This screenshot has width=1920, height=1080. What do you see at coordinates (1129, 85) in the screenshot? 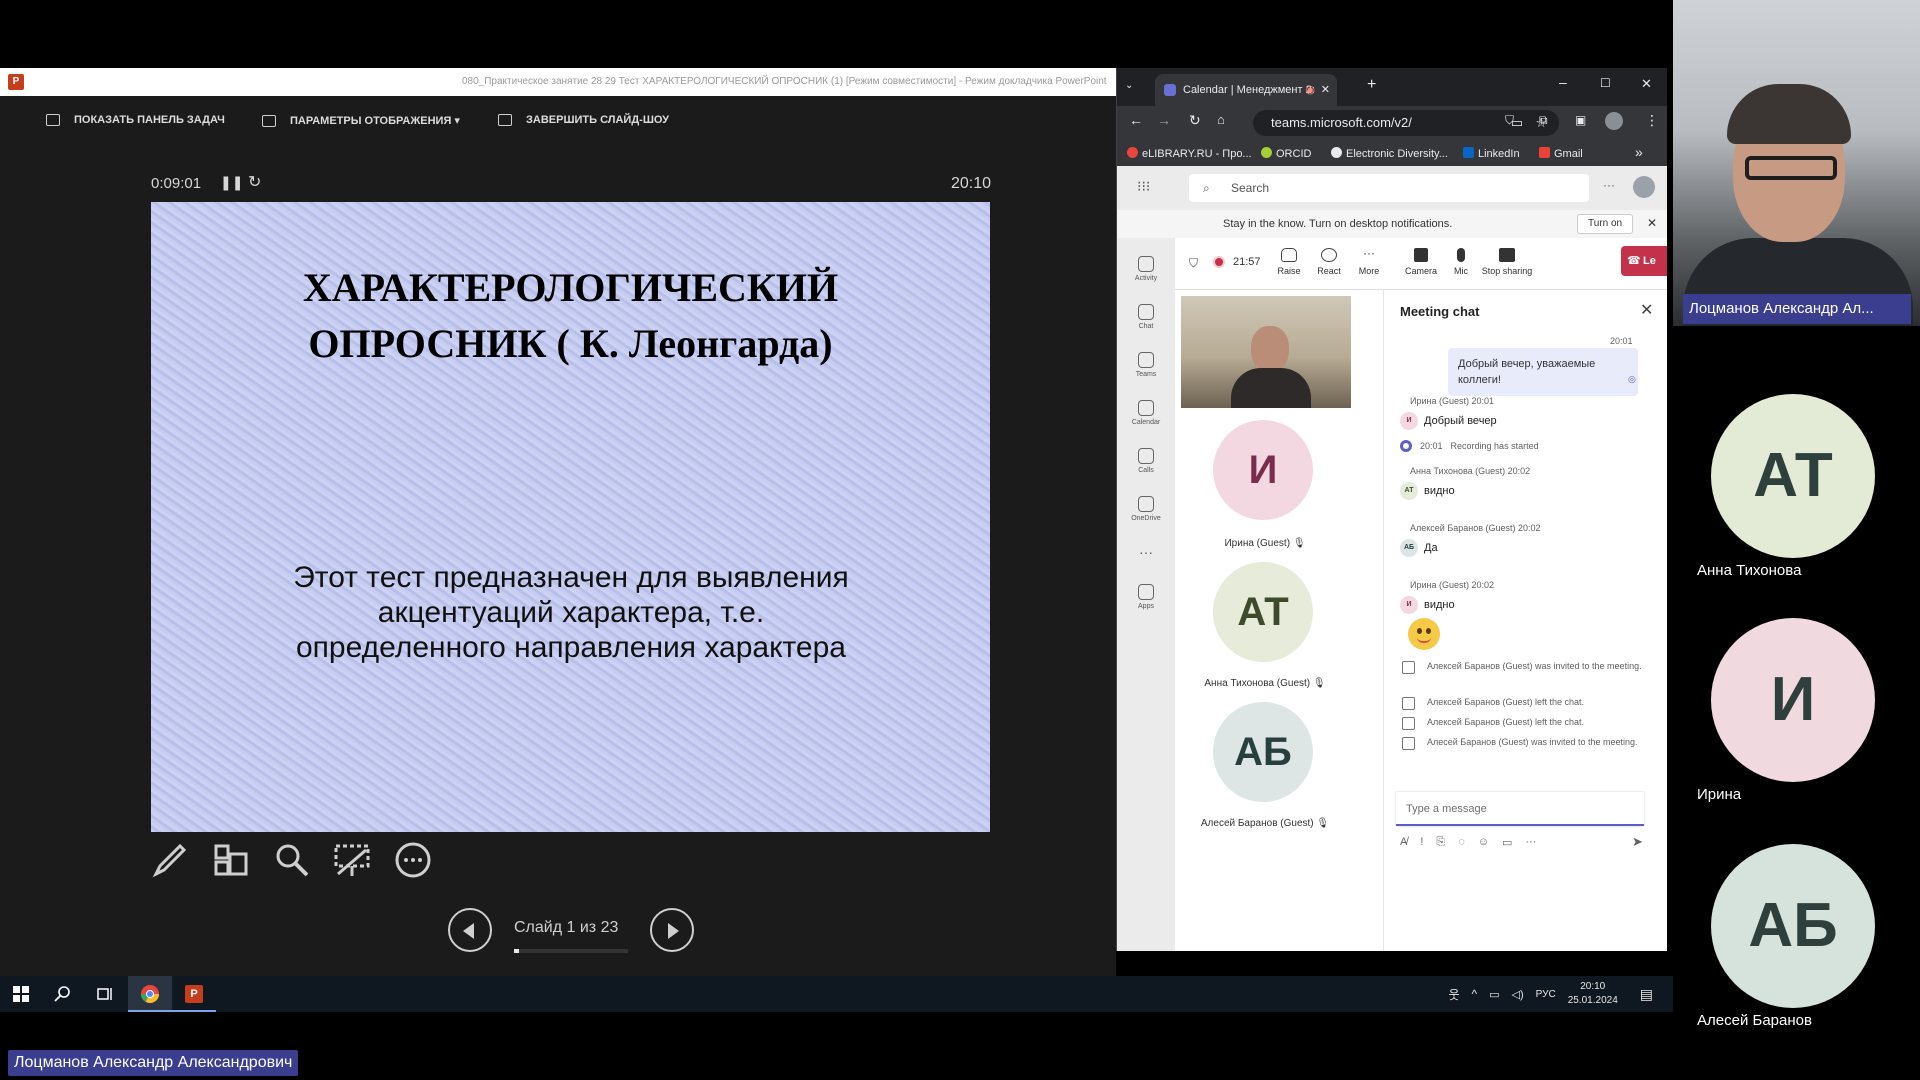
I see `tab-search-icon: ⌄` at bounding box center [1129, 85].